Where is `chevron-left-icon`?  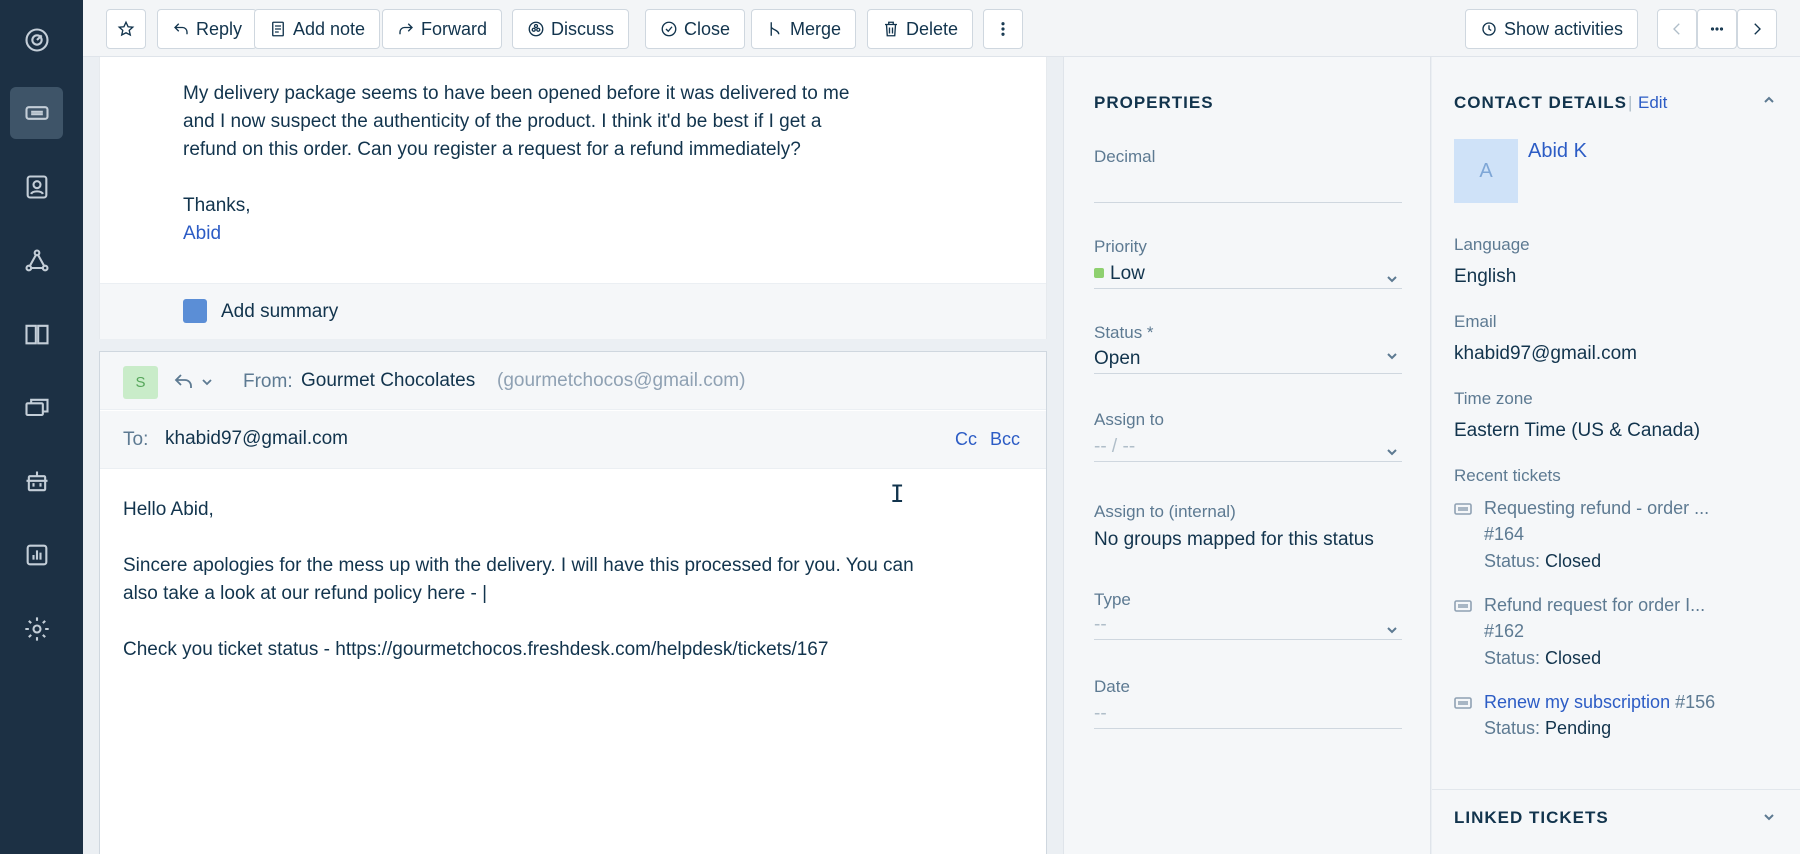 chevron-left-icon is located at coordinates (1676, 29).